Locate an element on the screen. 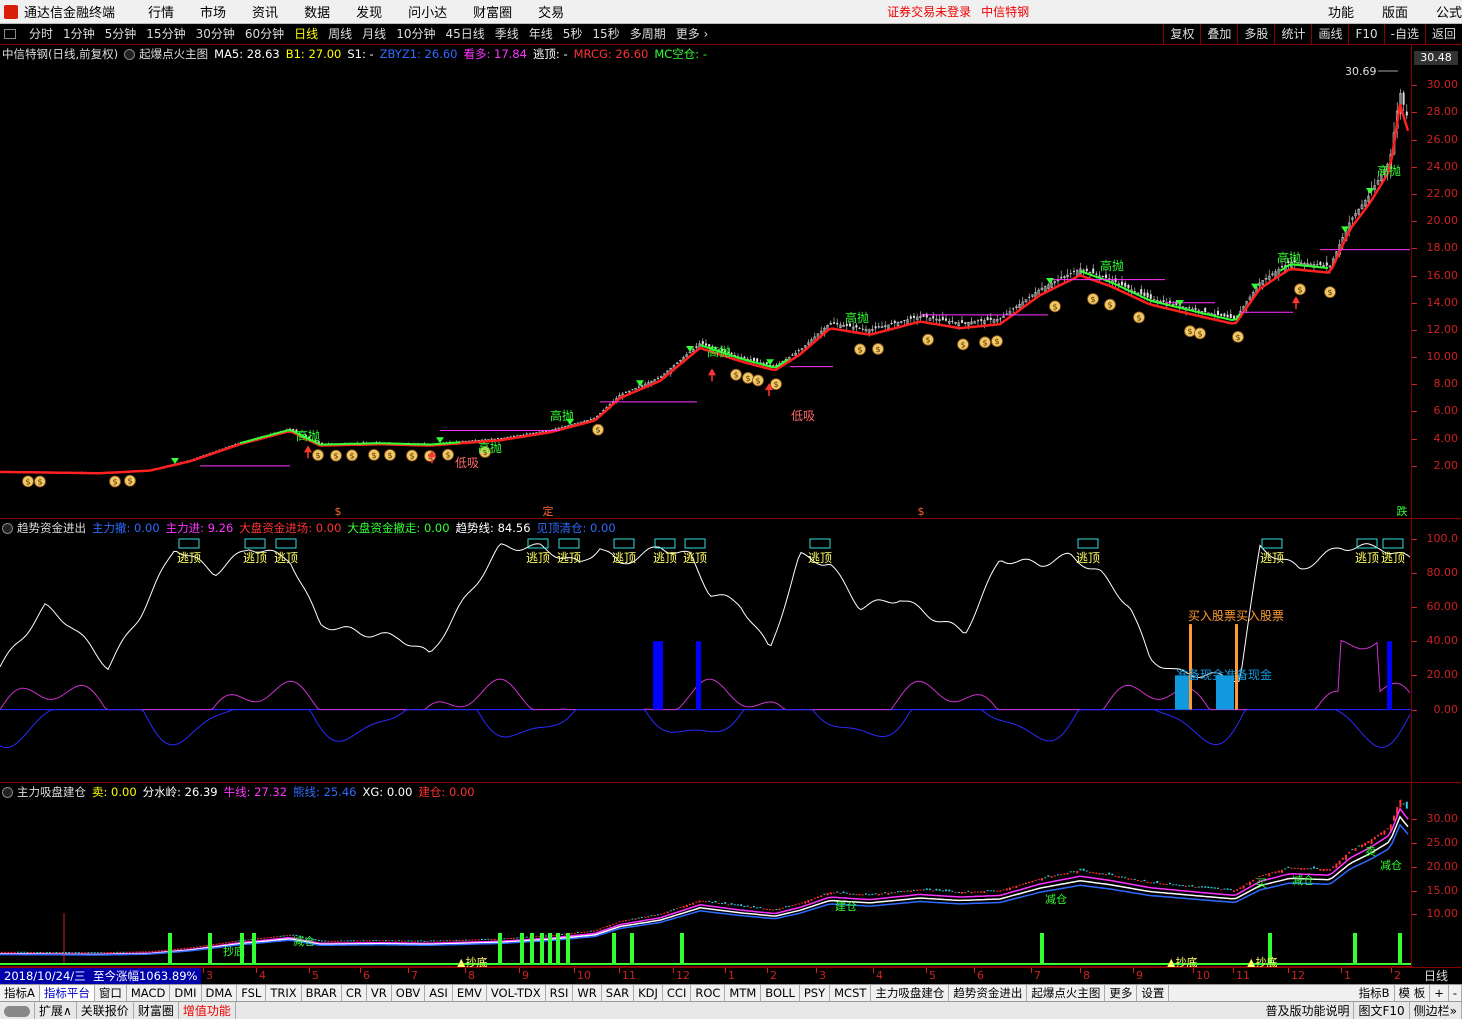 The height and width of the screenshot is (1019, 1462). period-tab-0: 分时 is located at coordinates (41, 34).